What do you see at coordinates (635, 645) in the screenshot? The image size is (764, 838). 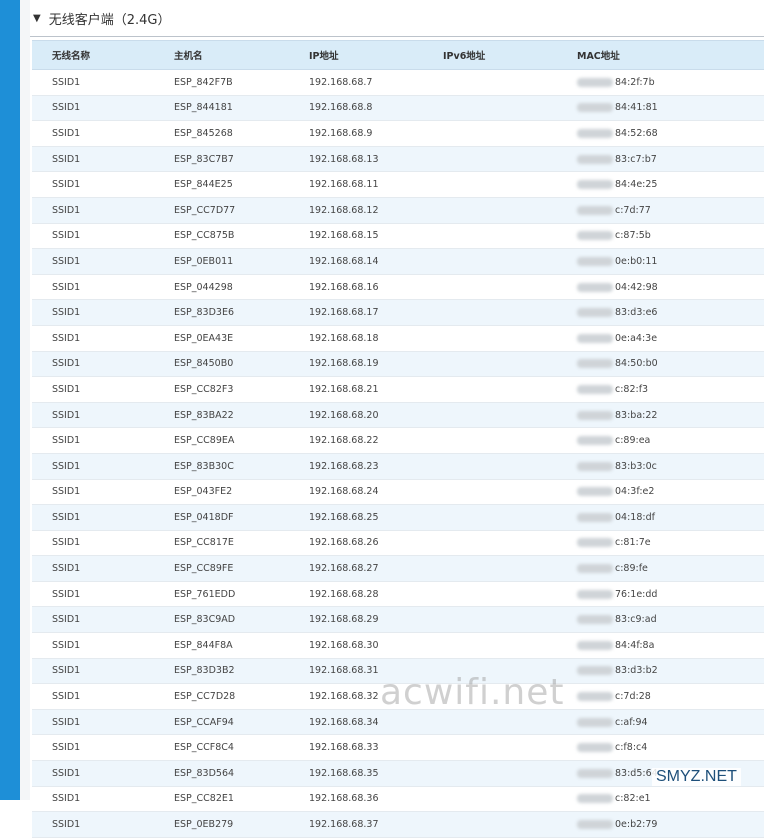 I see `mac-visible-part: 84:4f:8a` at bounding box center [635, 645].